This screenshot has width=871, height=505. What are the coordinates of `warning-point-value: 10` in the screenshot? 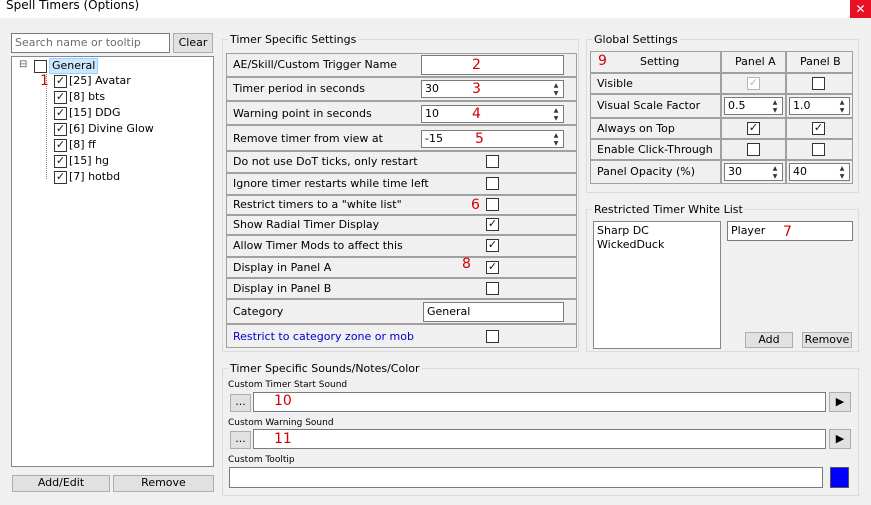 It's located at (432, 113).